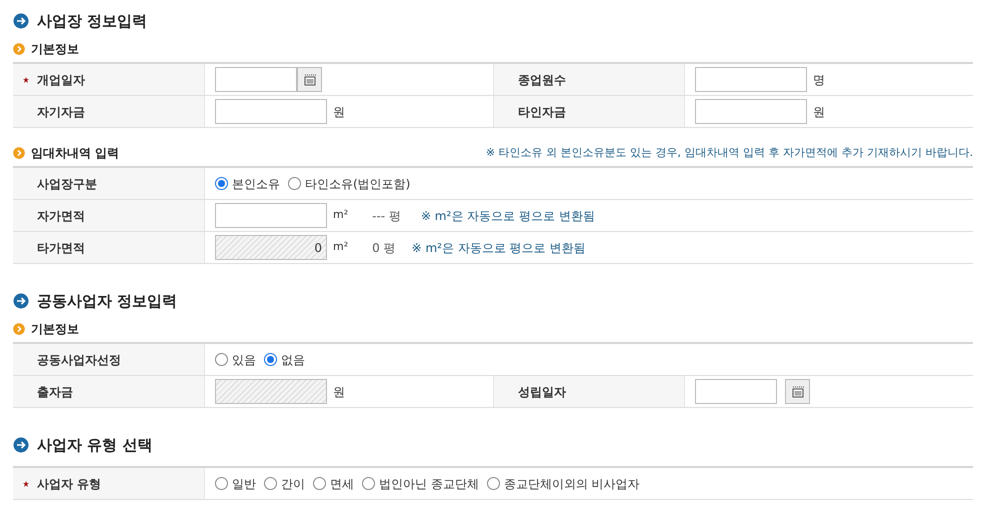  Describe the element at coordinates (284, 359) in the screenshot. I see `radio-option: 없음` at that location.